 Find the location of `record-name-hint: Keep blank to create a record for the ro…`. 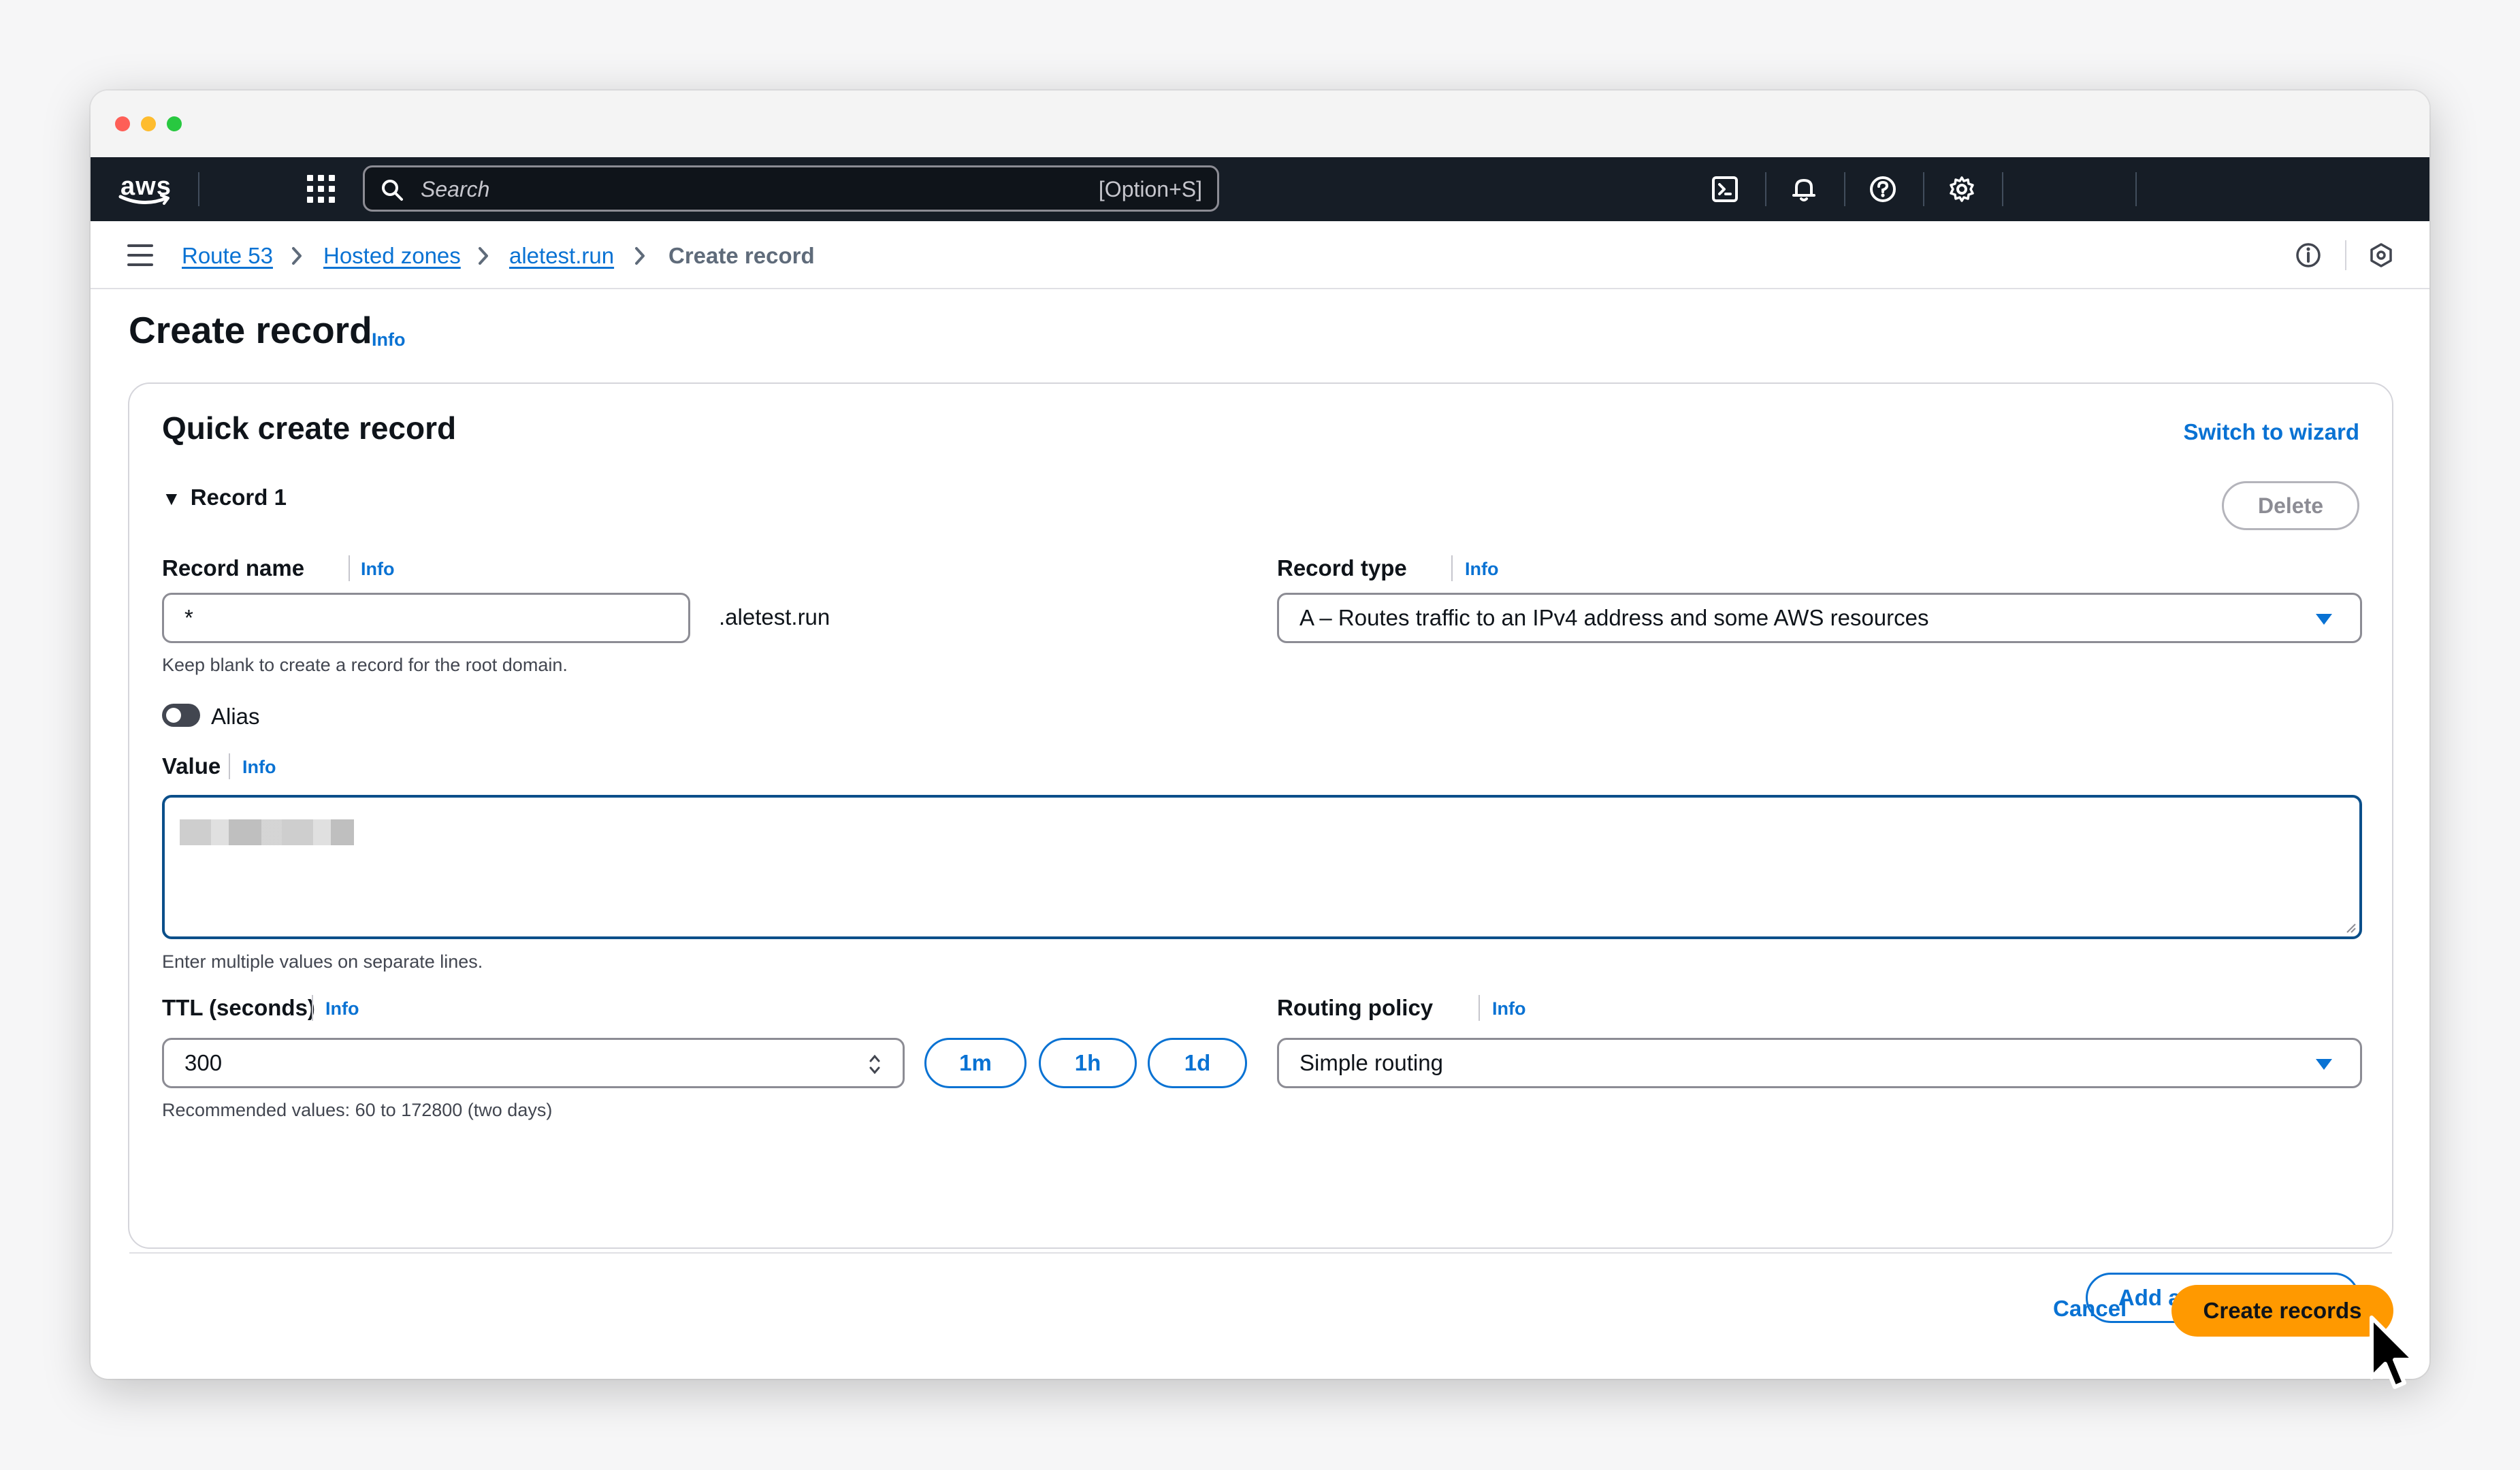

record-name-hint: Keep blank to create a record for the ro… is located at coordinates (365, 665).